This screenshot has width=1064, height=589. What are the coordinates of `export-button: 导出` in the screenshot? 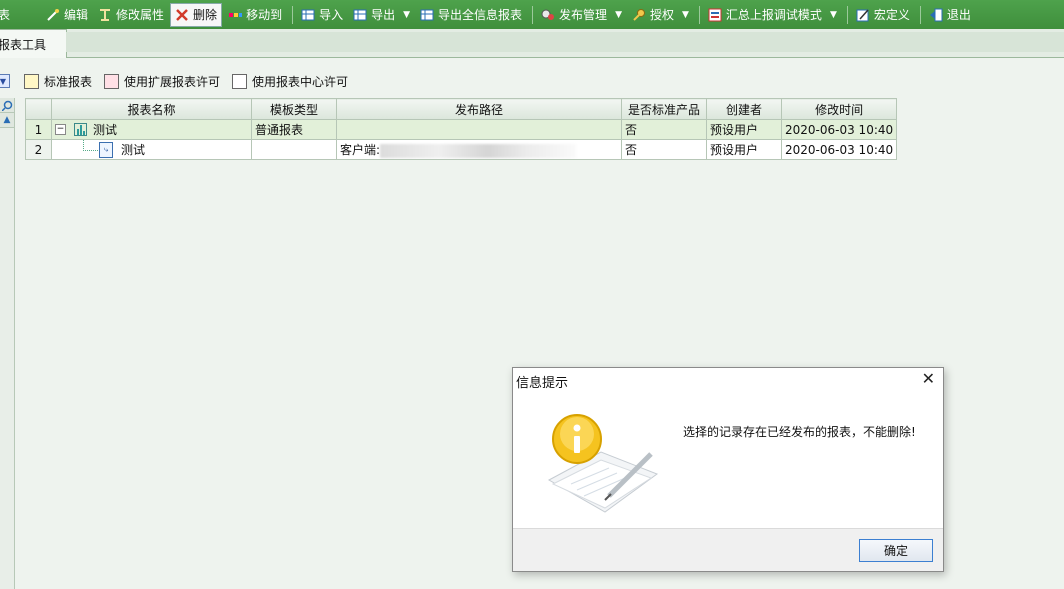 It's located at (374, 15).